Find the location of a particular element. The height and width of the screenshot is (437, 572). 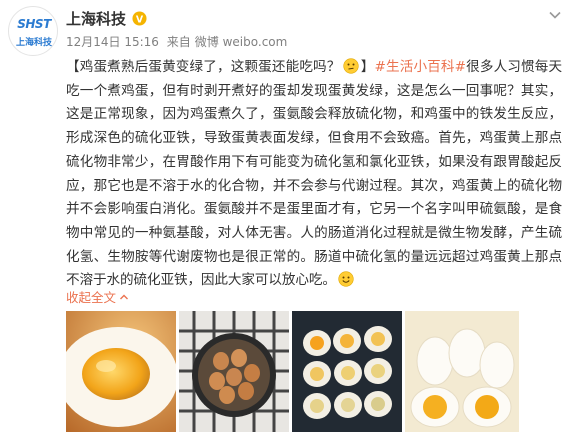

peeled-eggs-image is located at coordinates (462, 371).